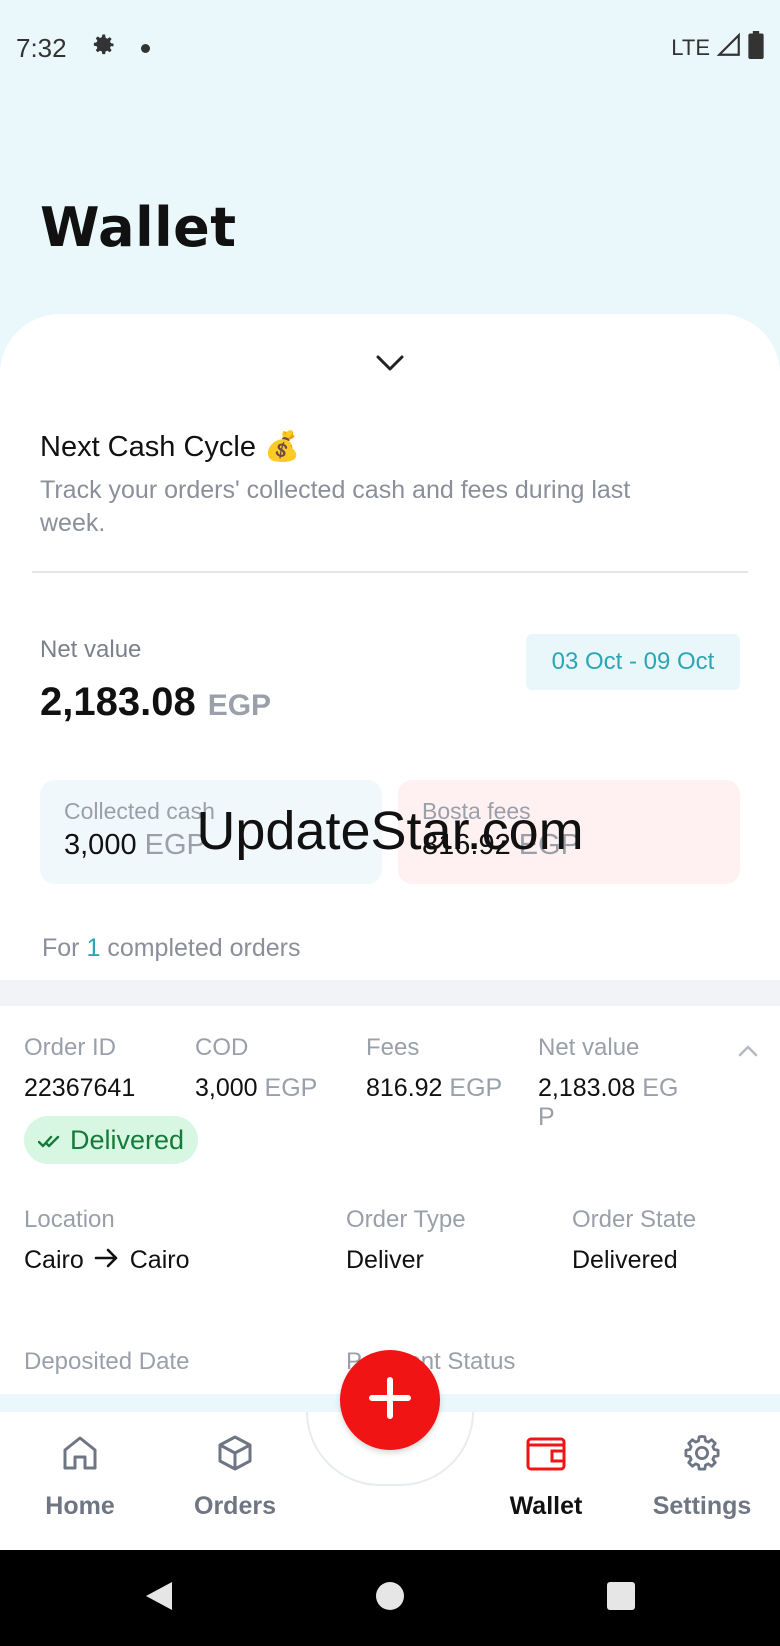  I want to click on net-value: 2,183.08 EGP, so click(155, 702).